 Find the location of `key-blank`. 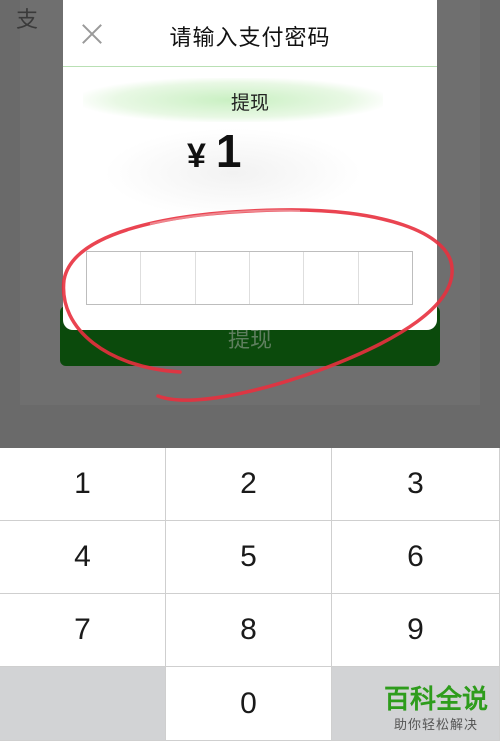

key-blank is located at coordinates (83, 704).